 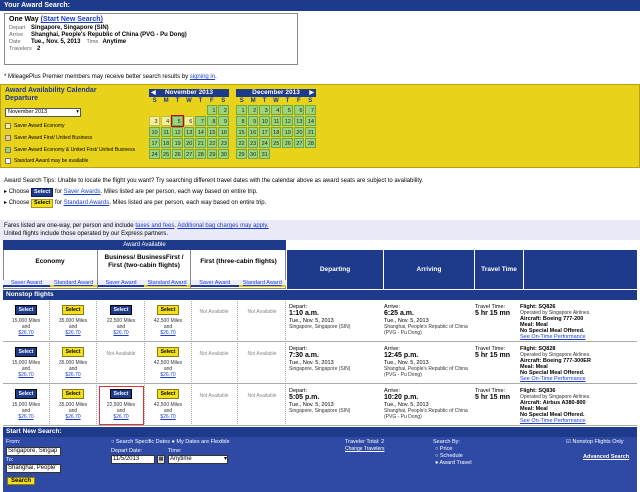 I want to click on taxes-fees-link: taxes and fees, so click(x=154, y=226).